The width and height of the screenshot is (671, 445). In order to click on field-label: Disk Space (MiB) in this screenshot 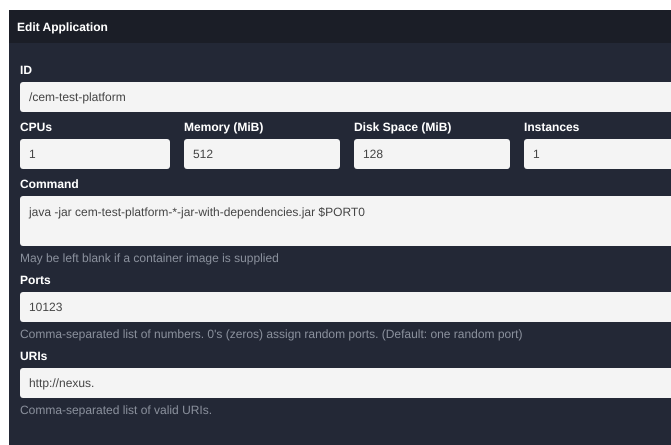, I will do `click(403, 127)`.